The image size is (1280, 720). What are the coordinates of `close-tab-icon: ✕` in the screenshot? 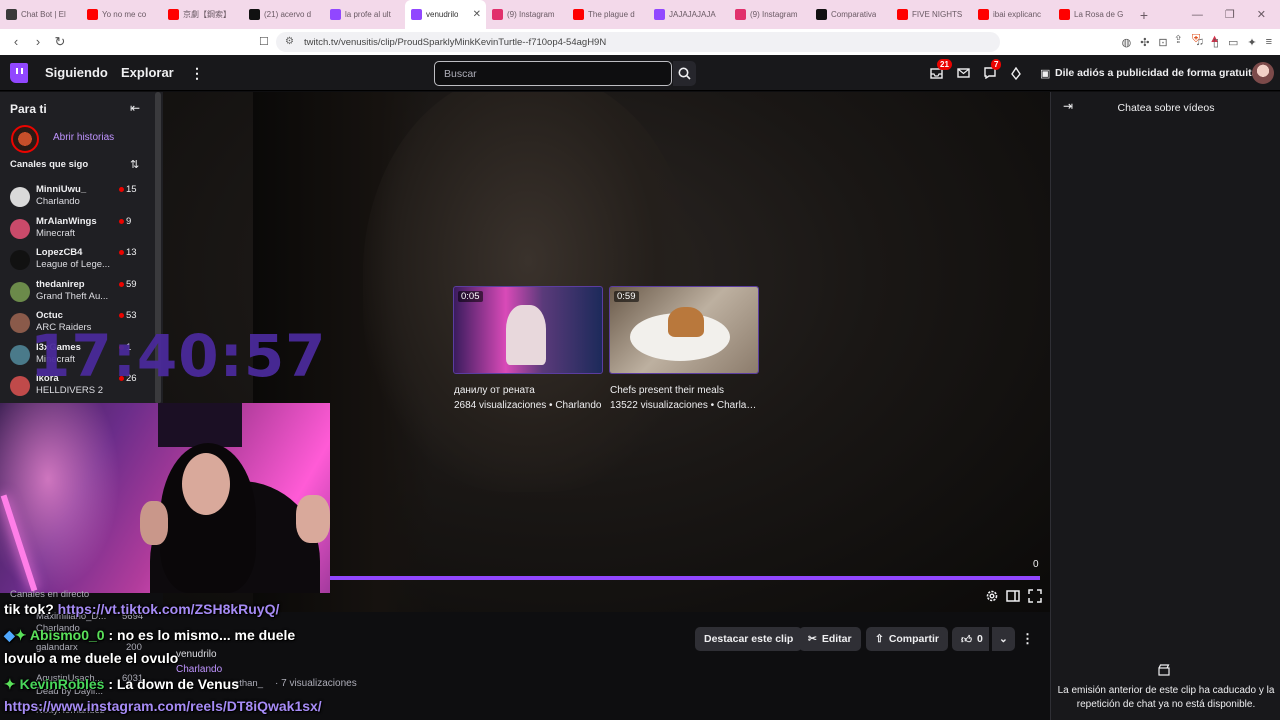 It's located at (477, 14).